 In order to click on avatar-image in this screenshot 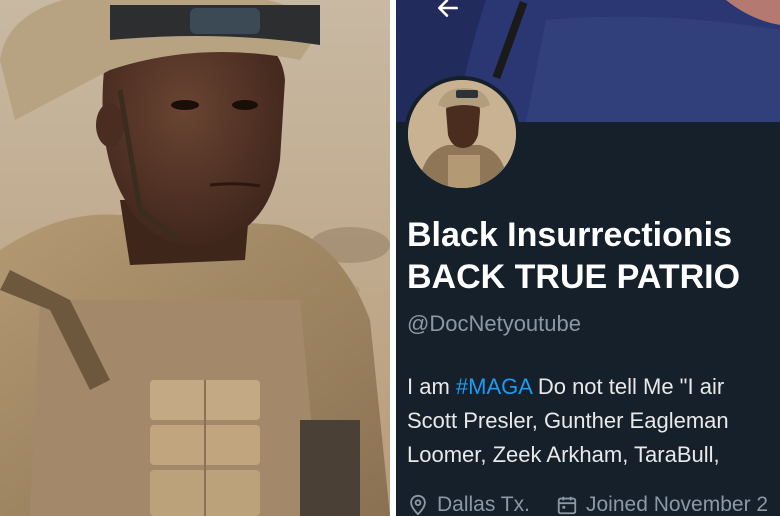, I will do `click(462, 134)`.